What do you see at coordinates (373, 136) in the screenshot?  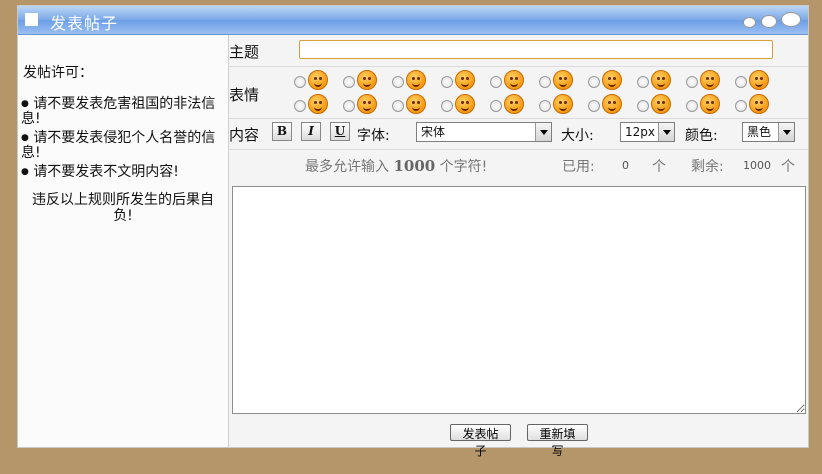 I see `font-label: 字体:` at bounding box center [373, 136].